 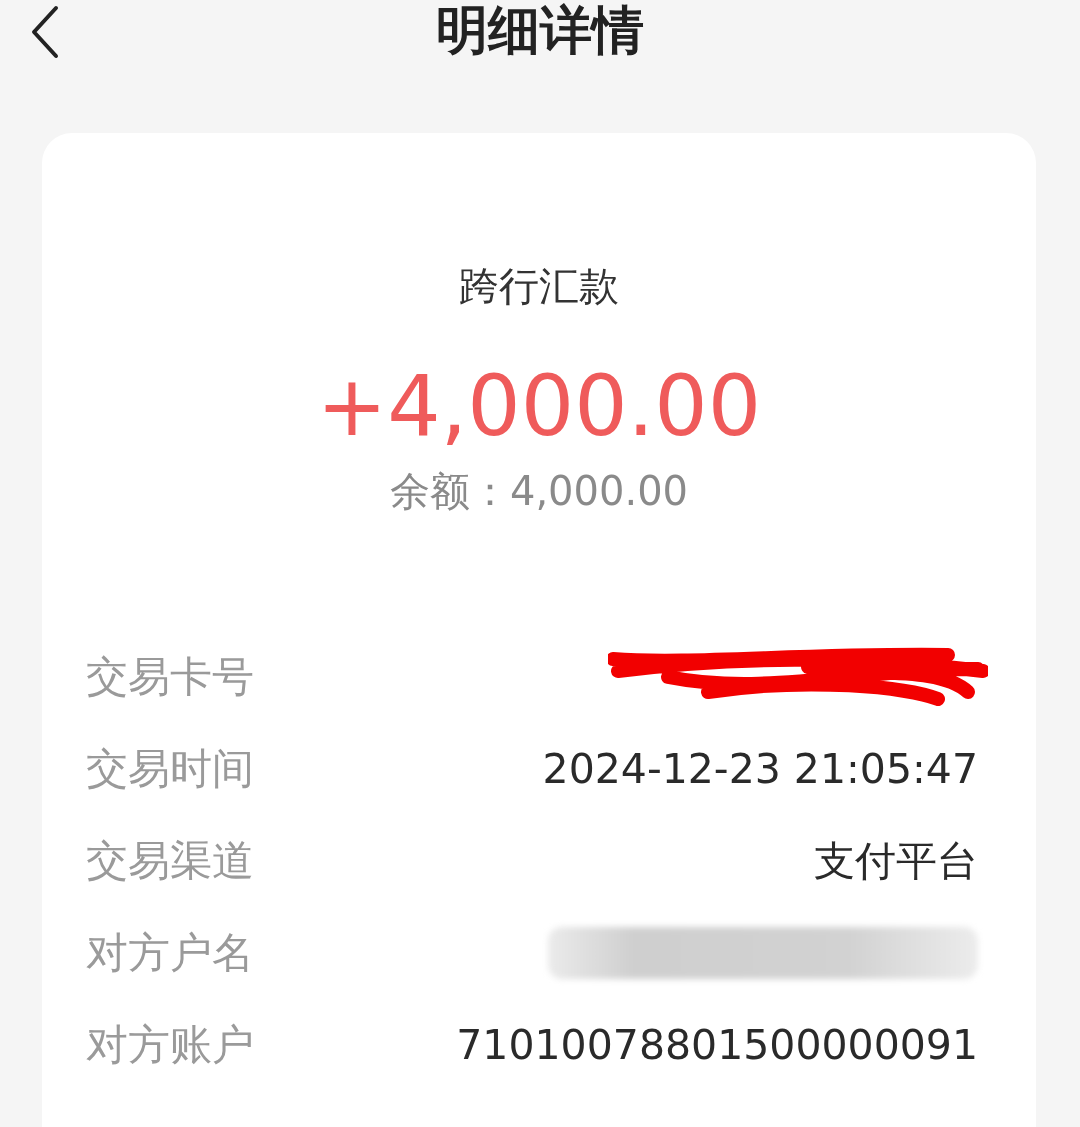 What do you see at coordinates (896, 861) in the screenshot?
I see `detail-value: 支付平台` at bounding box center [896, 861].